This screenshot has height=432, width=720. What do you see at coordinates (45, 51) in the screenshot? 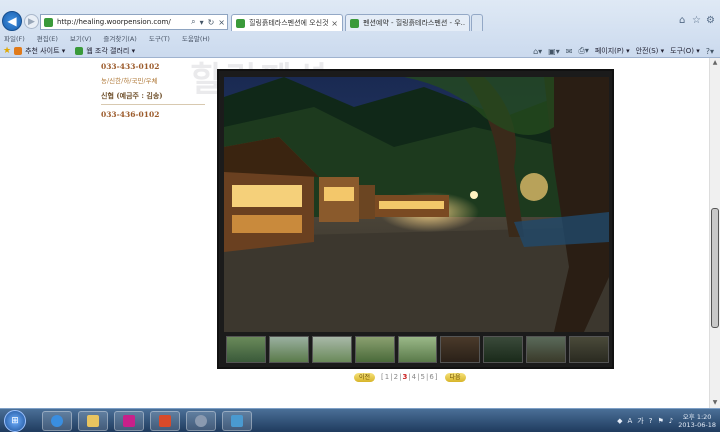
I see `favorite-label: 추천 사이트 ▾` at bounding box center [45, 51].